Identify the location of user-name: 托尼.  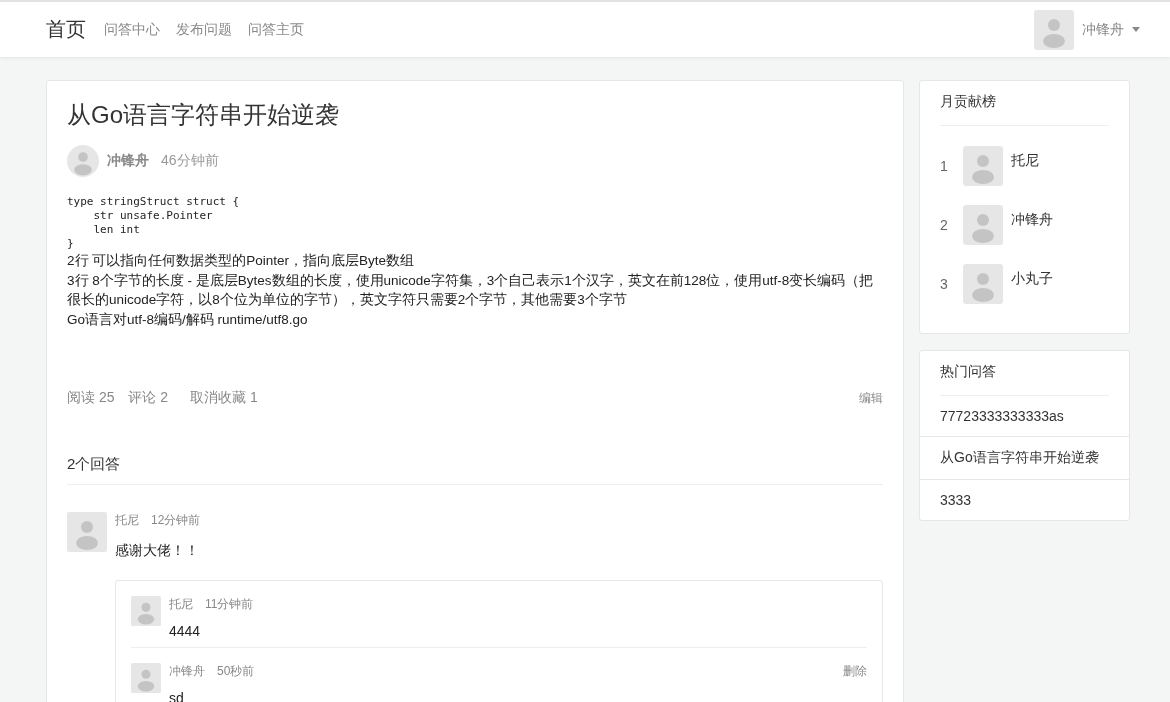
(1025, 160).